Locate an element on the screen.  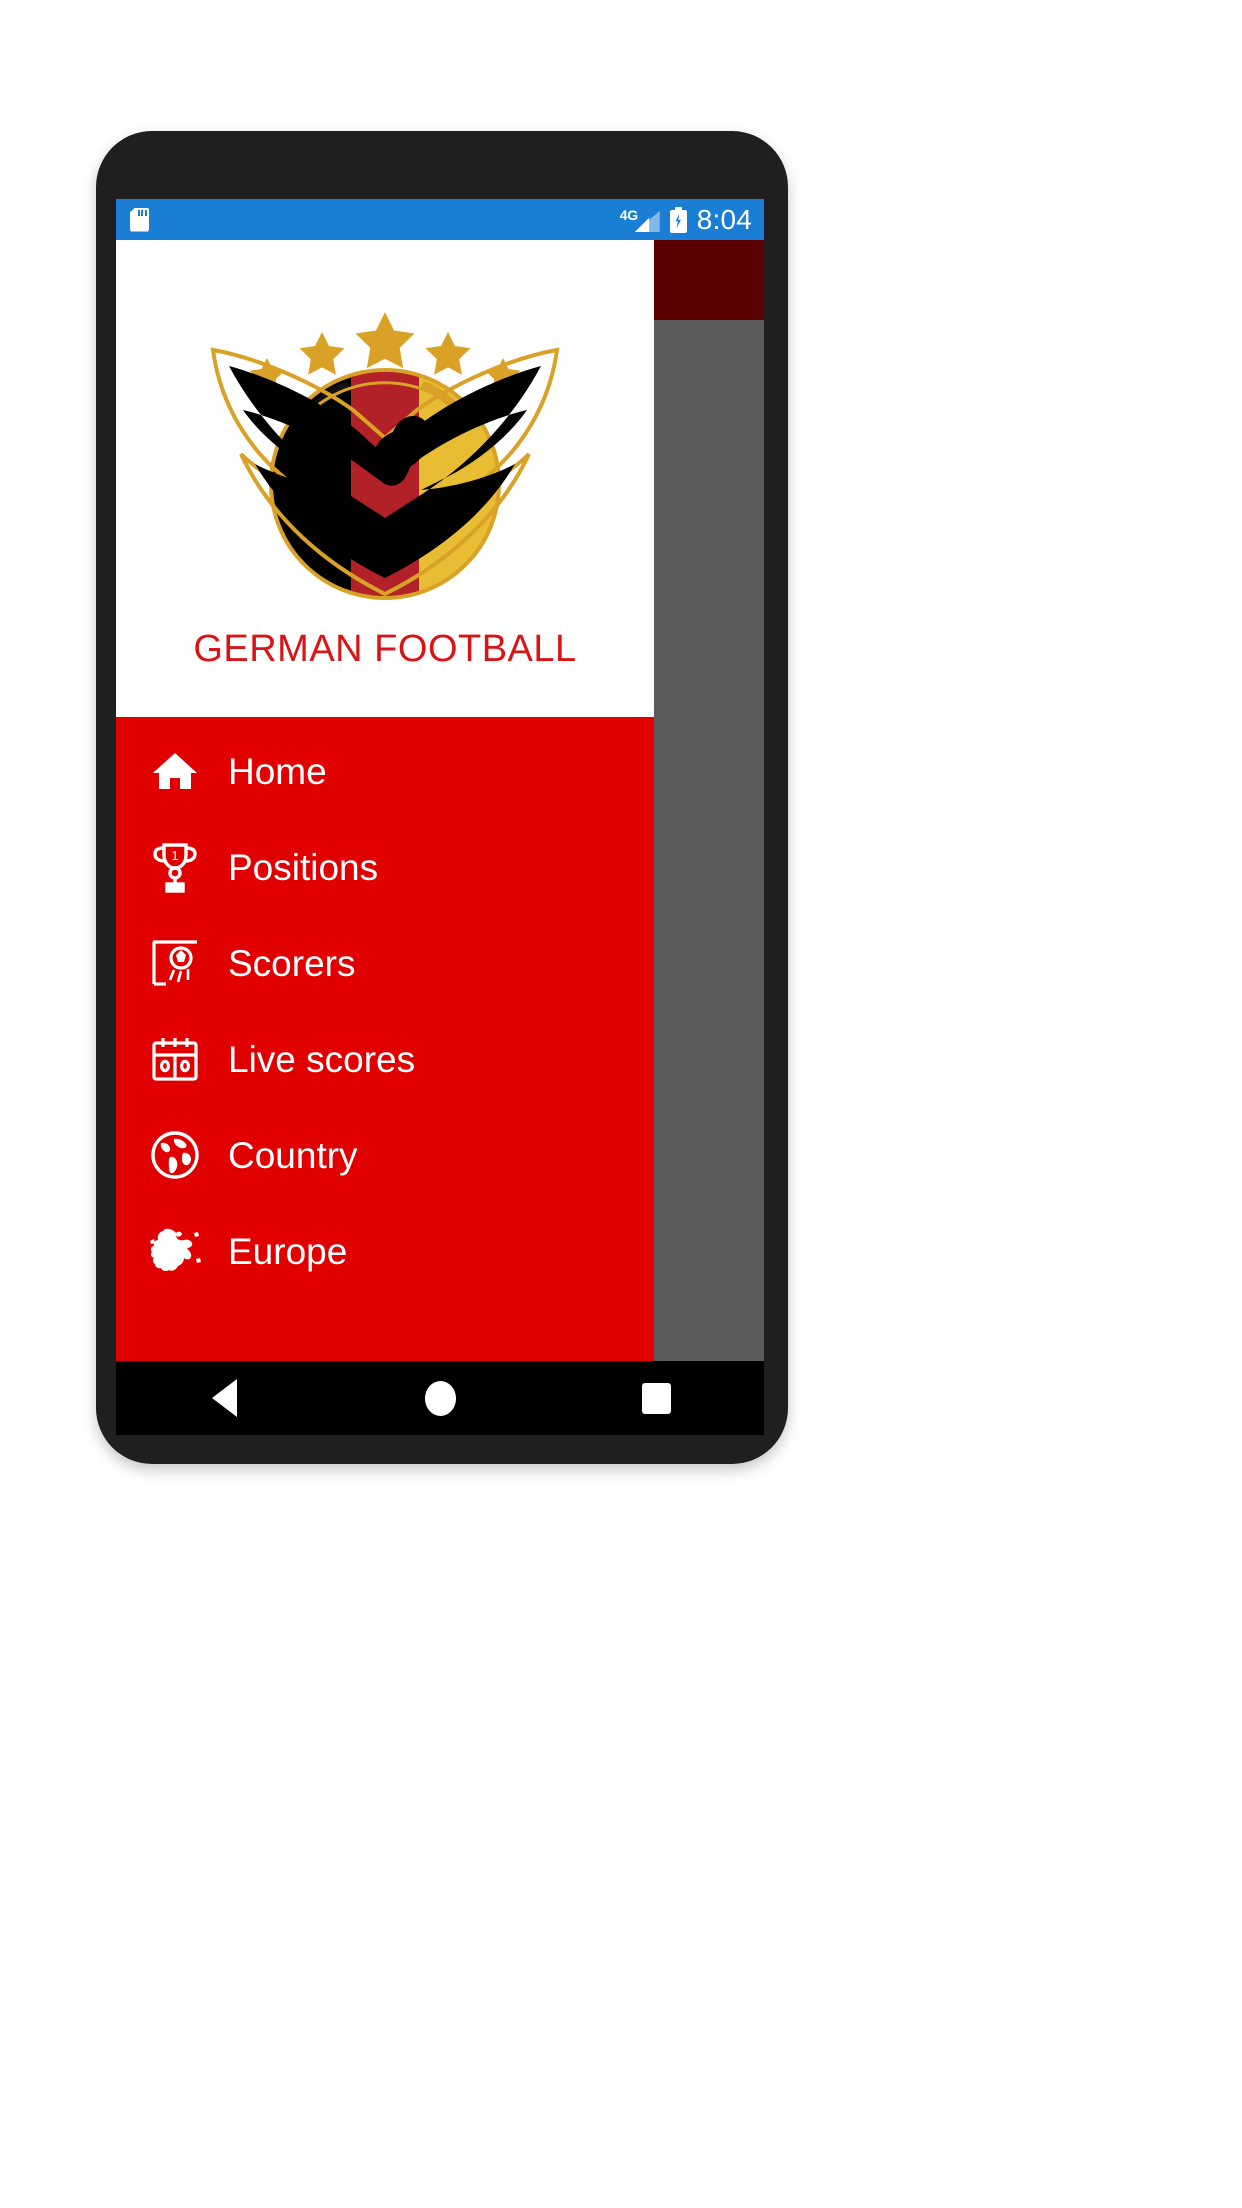
android-navigation-bar is located at coordinates (440, 1398).